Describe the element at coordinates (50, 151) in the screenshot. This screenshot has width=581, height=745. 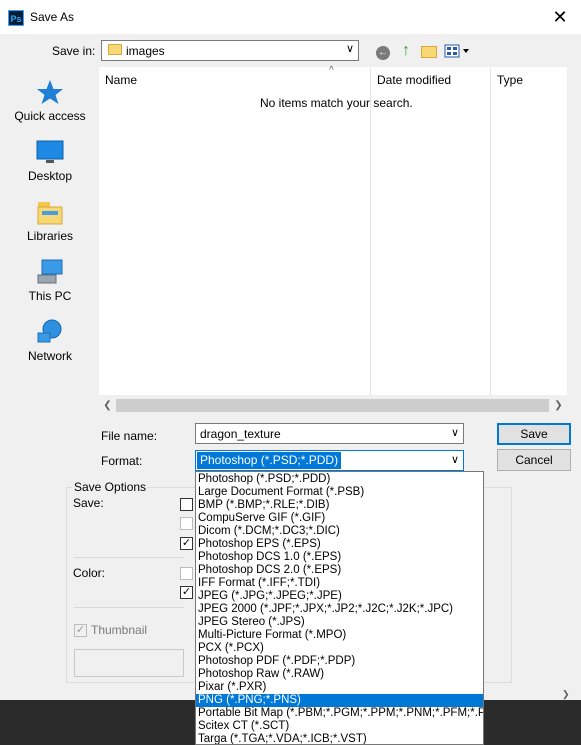
I see `desktop-icon` at that location.